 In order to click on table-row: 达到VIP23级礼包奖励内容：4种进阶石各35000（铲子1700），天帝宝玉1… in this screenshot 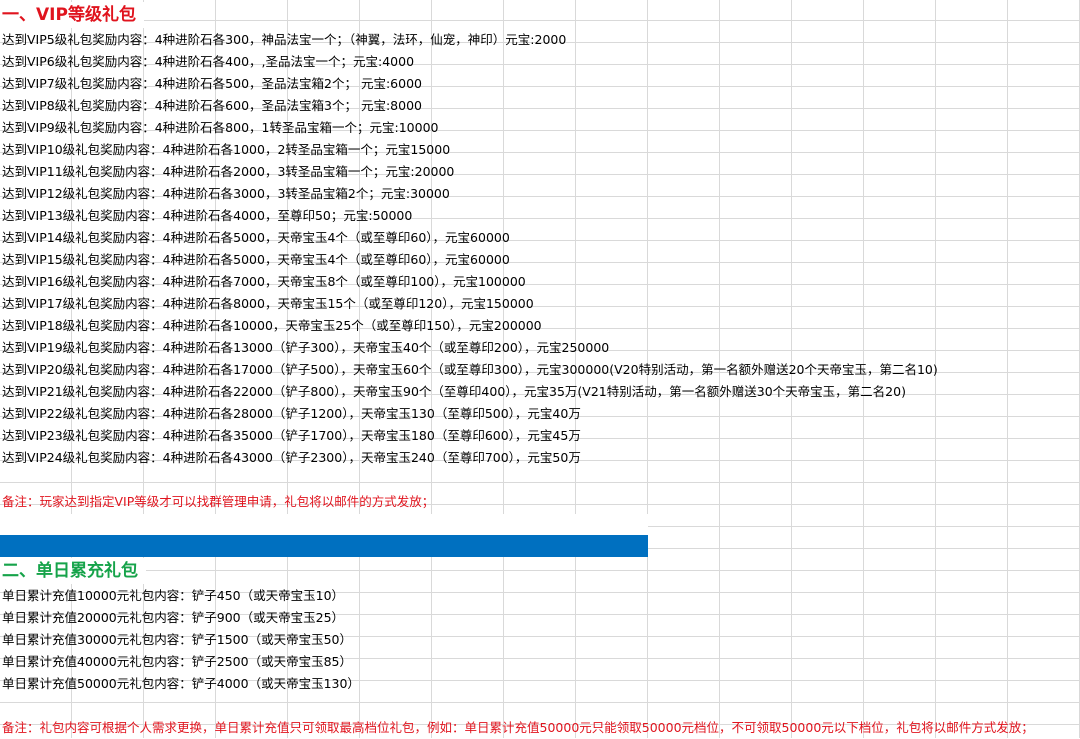, I will do `click(290, 436)`.